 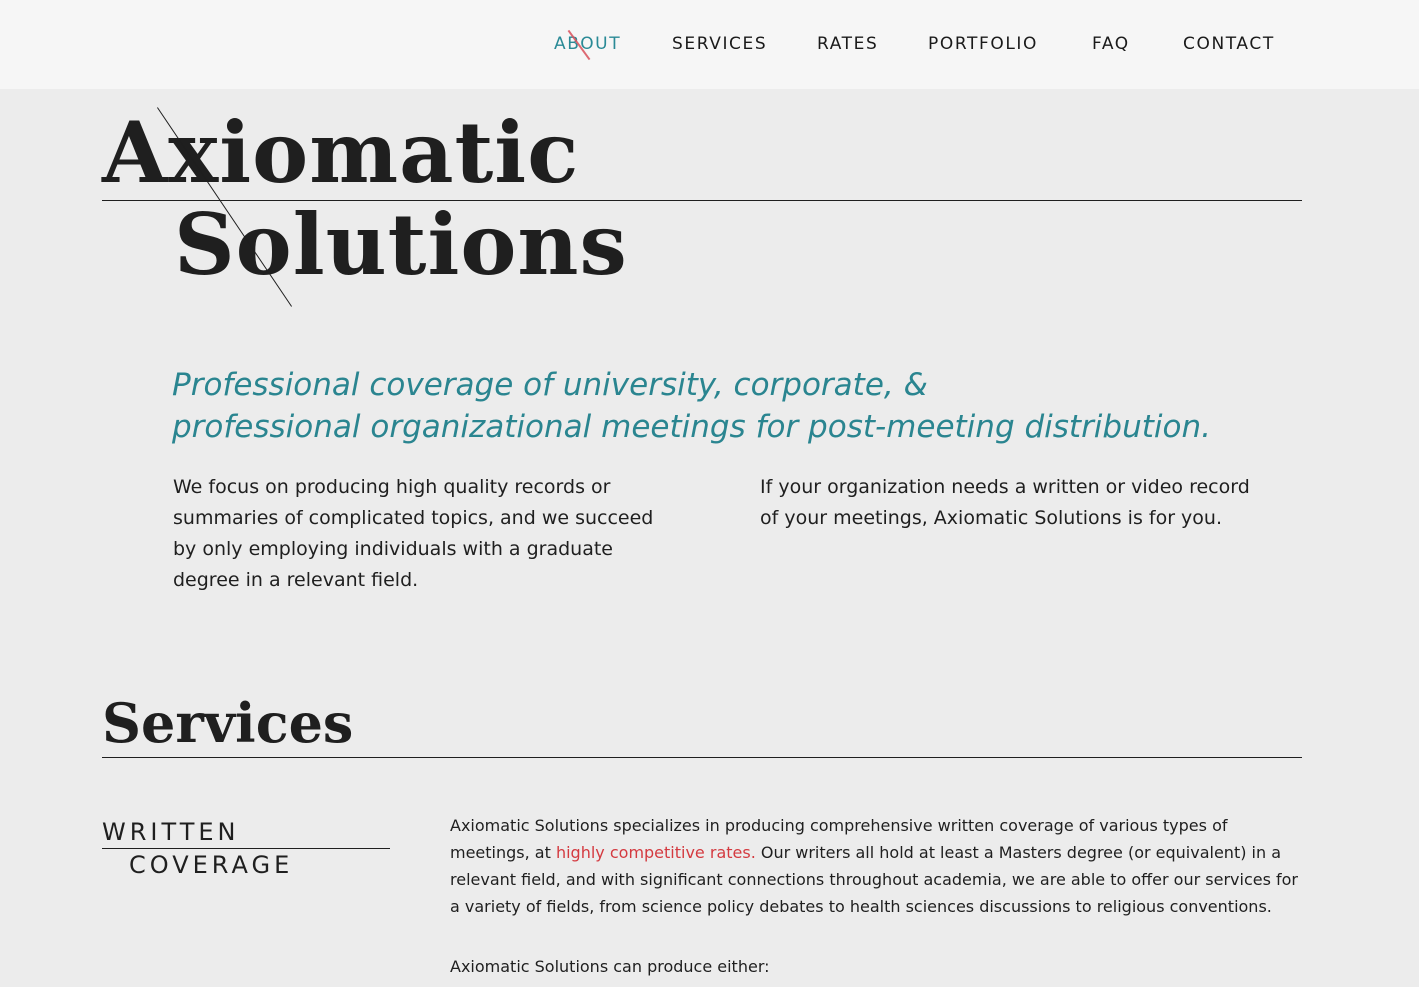 What do you see at coordinates (228, 723) in the screenshot?
I see `services-heading: Services` at bounding box center [228, 723].